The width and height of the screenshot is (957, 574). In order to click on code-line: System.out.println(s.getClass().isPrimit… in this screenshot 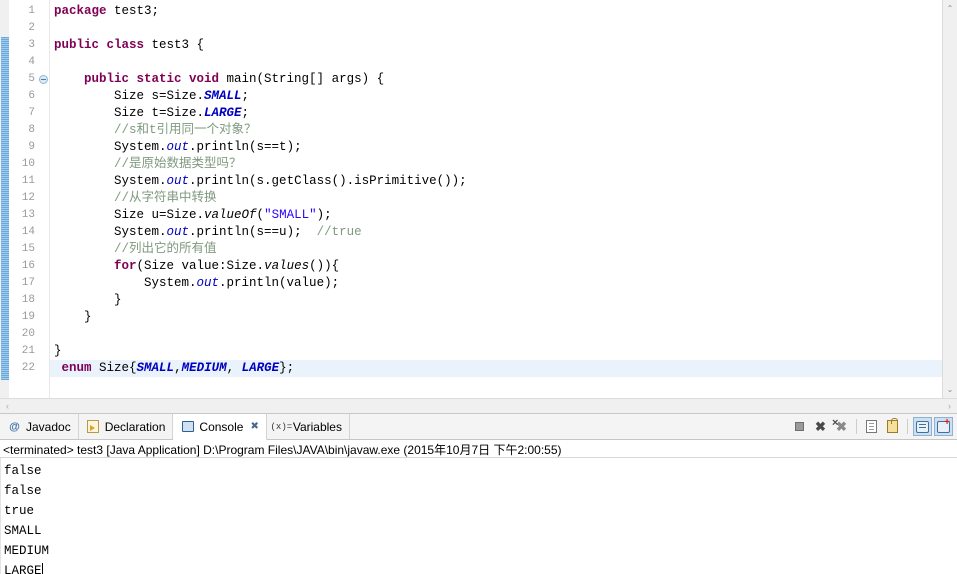, I will do `click(496, 181)`.